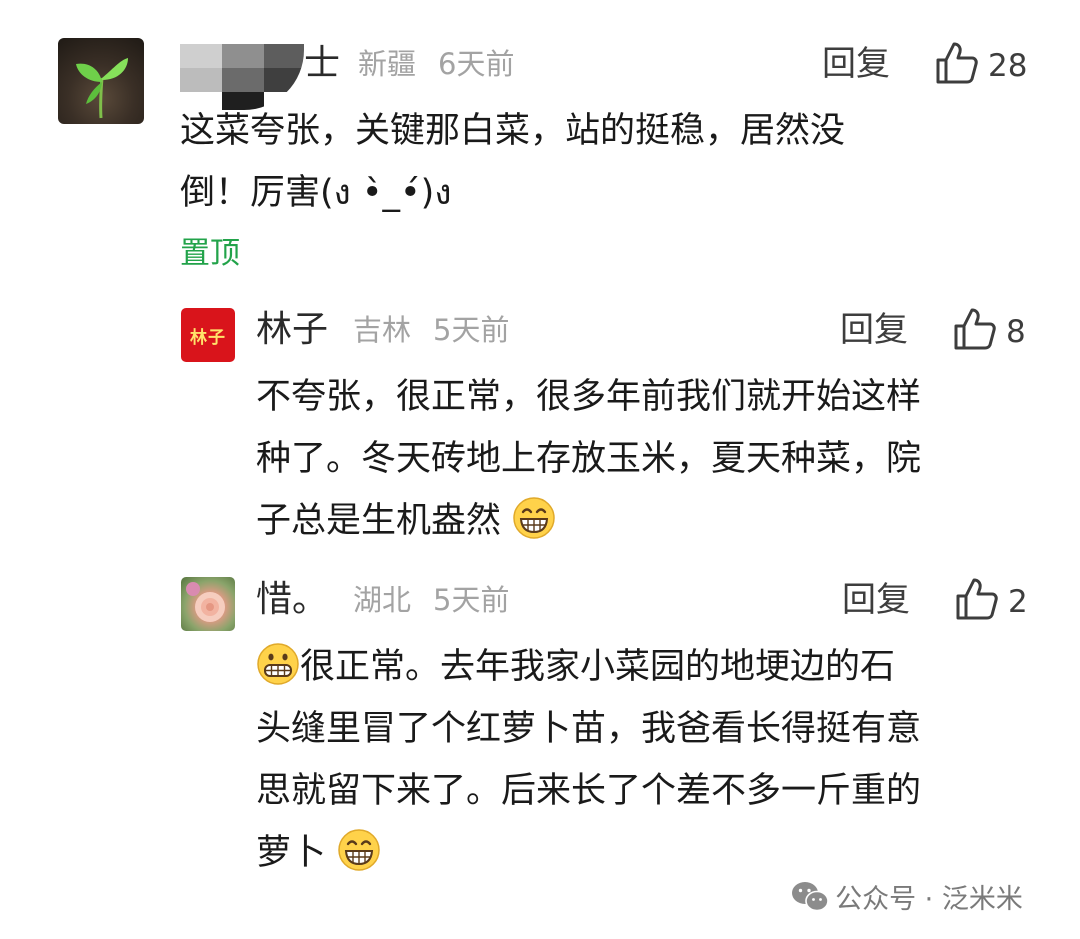 The image size is (1080, 939). I want to click on comment-text-segment: 很正常。去年我家小菜园的地埂边的石, so click(598, 667).